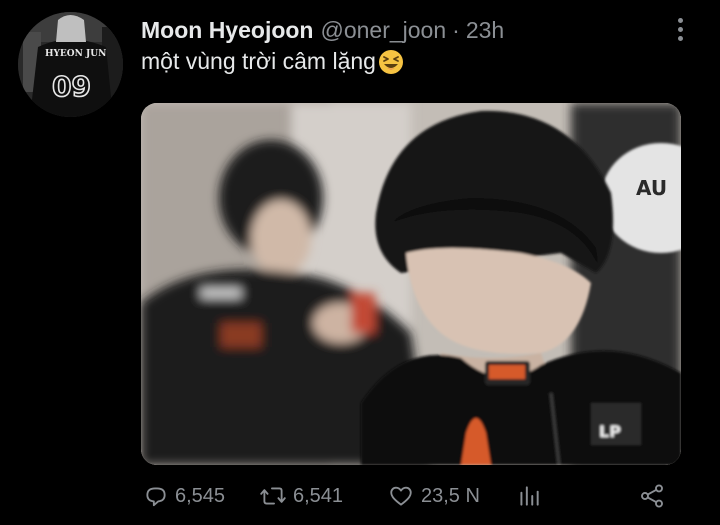 The image size is (720, 525). I want to click on like-button: 23,5 N, so click(433, 496).